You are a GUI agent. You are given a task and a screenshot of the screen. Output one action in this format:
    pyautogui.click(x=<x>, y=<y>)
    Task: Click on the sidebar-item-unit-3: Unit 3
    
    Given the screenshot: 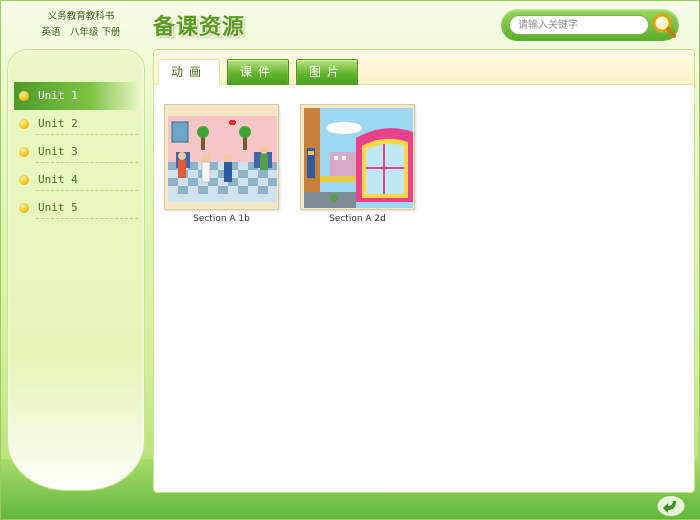 What is the action you would take?
    pyautogui.click(x=77, y=152)
    